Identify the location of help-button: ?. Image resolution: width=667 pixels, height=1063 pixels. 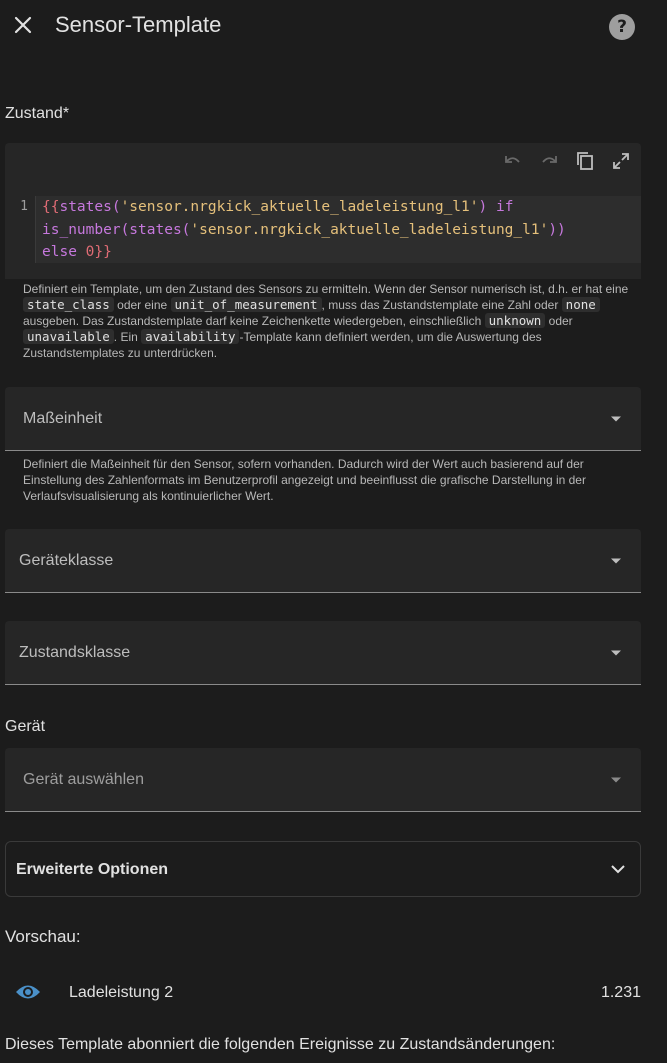
(622, 27).